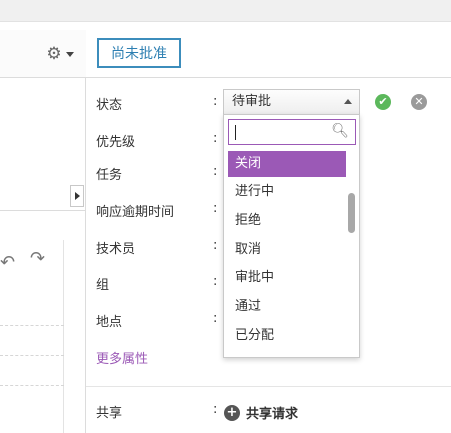  What do you see at coordinates (139, 53) in the screenshot?
I see `approval-status-button: 尚未批准` at bounding box center [139, 53].